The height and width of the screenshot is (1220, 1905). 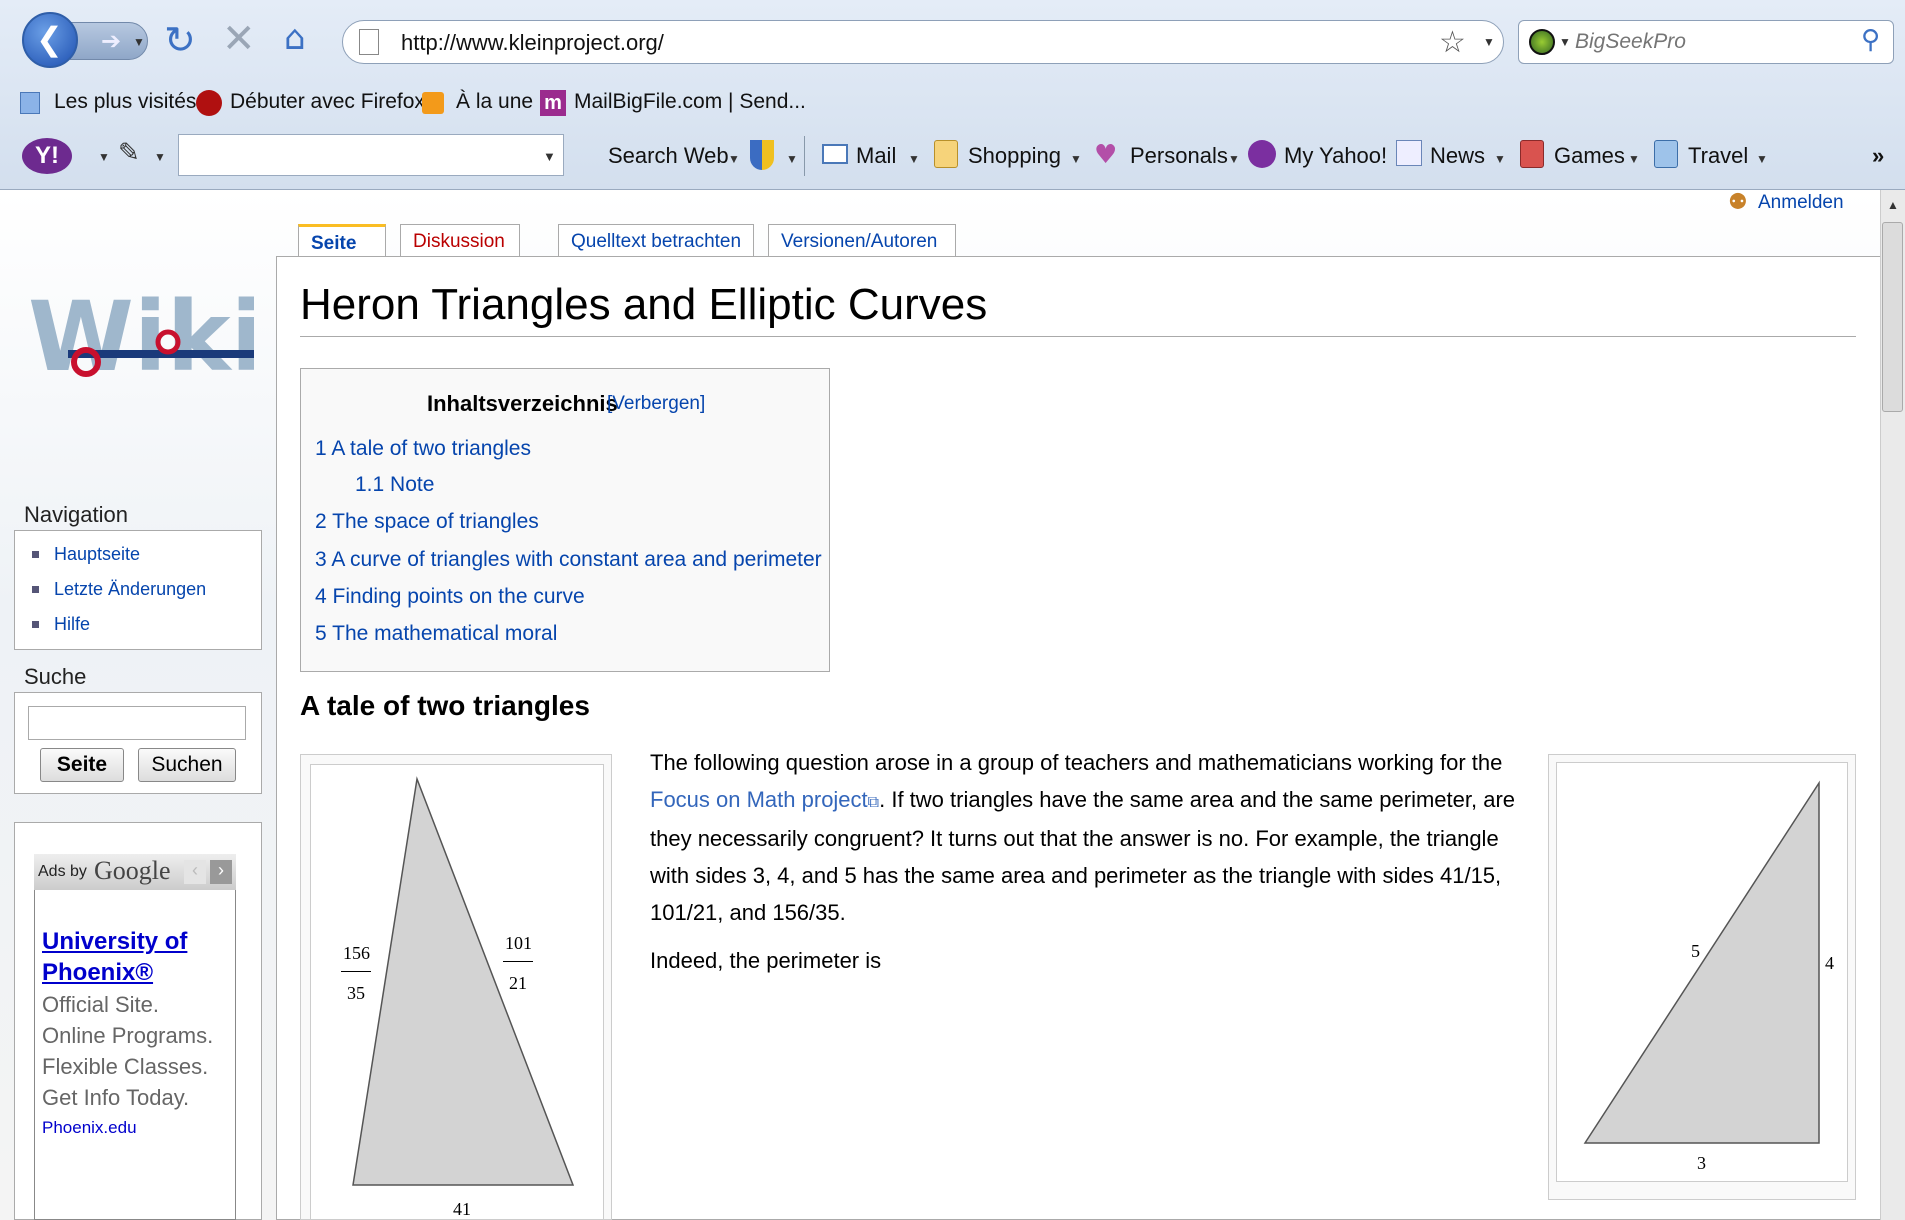 I want to click on toc-text: Finding points on the curve, so click(x=458, y=596).